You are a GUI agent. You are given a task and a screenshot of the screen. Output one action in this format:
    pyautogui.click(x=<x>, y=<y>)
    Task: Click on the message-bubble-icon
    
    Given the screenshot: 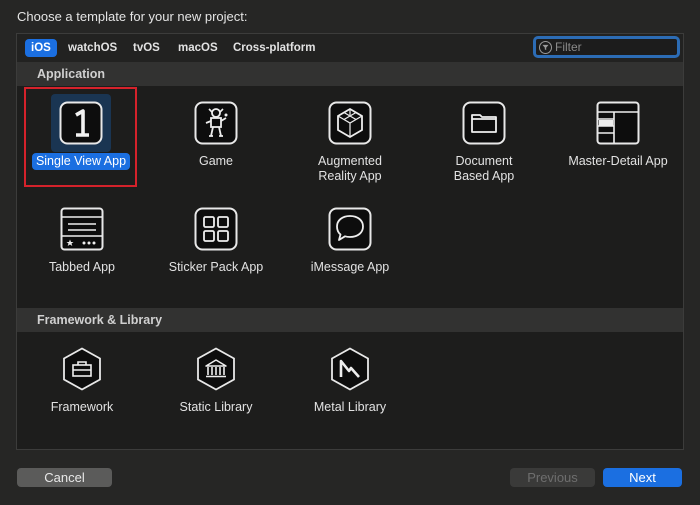 What is the action you would take?
    pyautogui.click(x=350, y=229)
    